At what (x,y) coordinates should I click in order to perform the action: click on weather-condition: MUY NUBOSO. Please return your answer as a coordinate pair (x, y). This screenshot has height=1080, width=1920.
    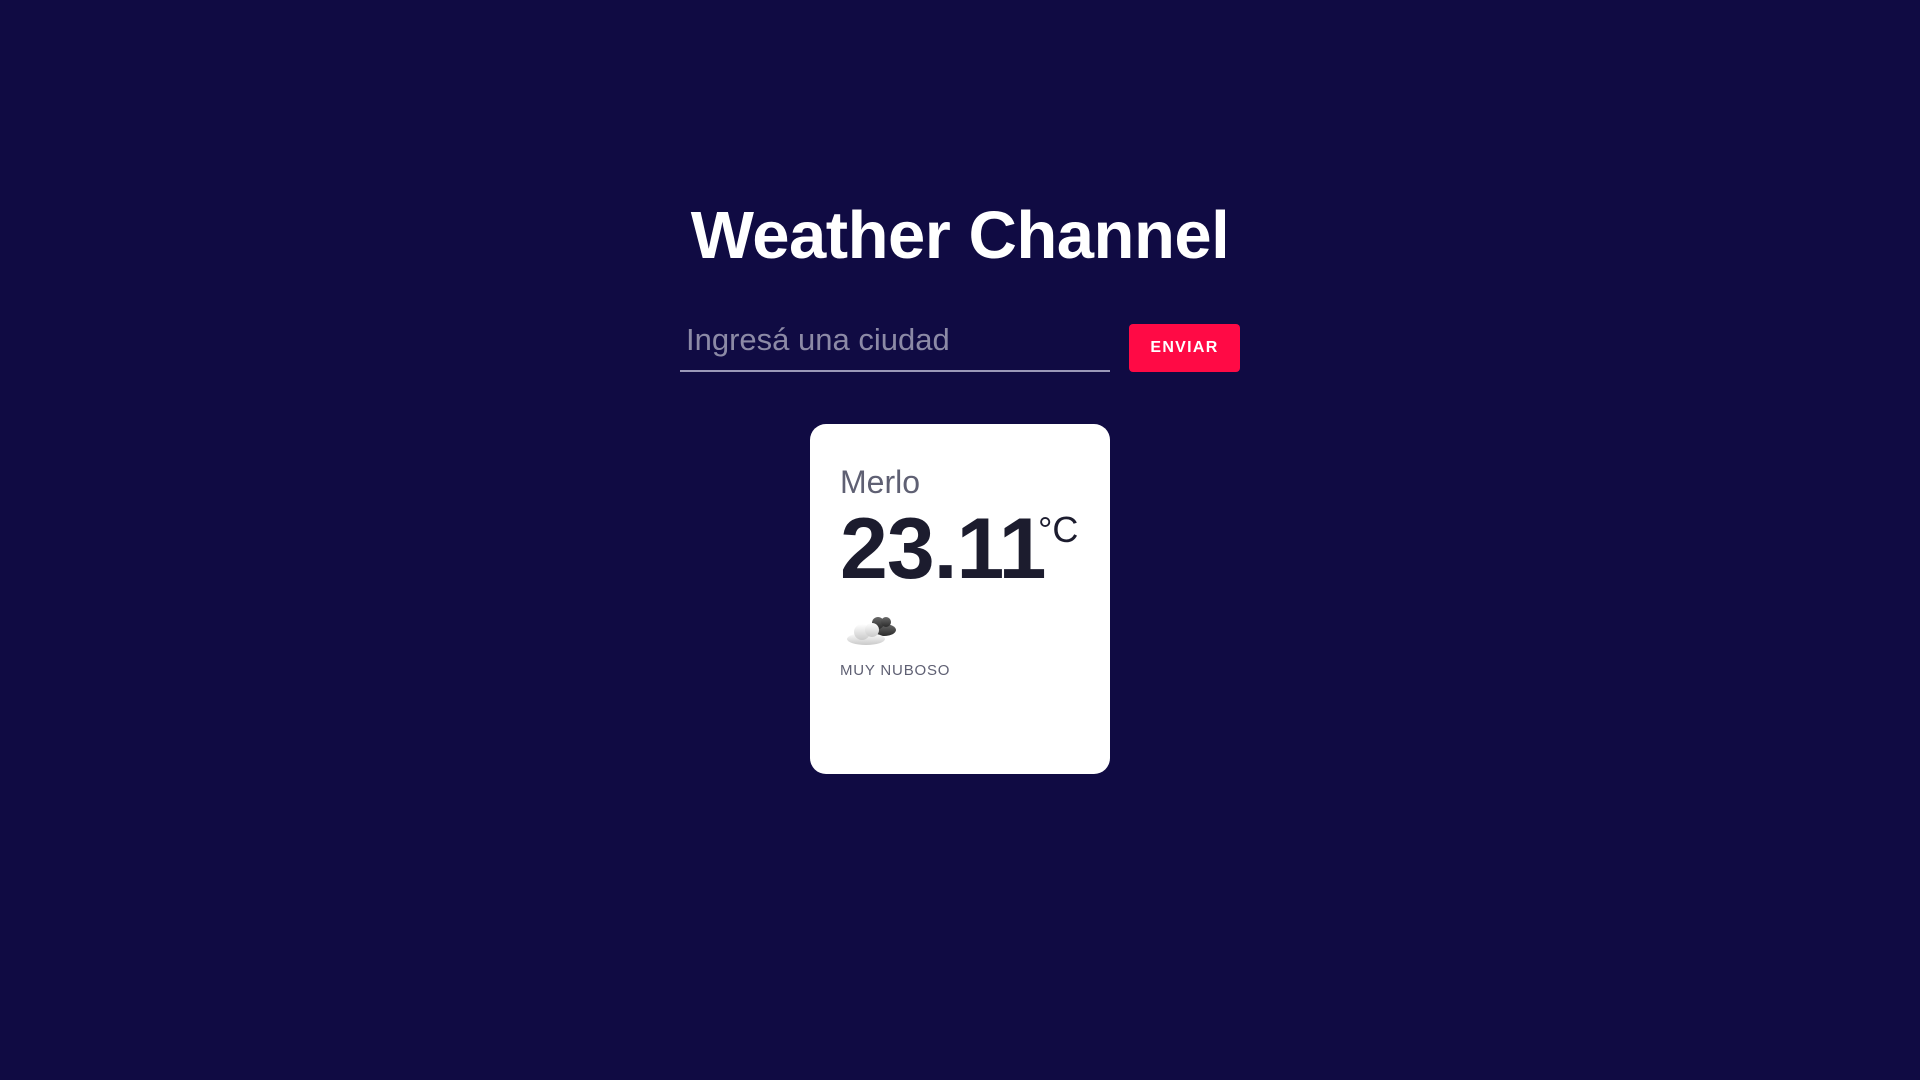
    Looking at the image, I should click on (895, 670).